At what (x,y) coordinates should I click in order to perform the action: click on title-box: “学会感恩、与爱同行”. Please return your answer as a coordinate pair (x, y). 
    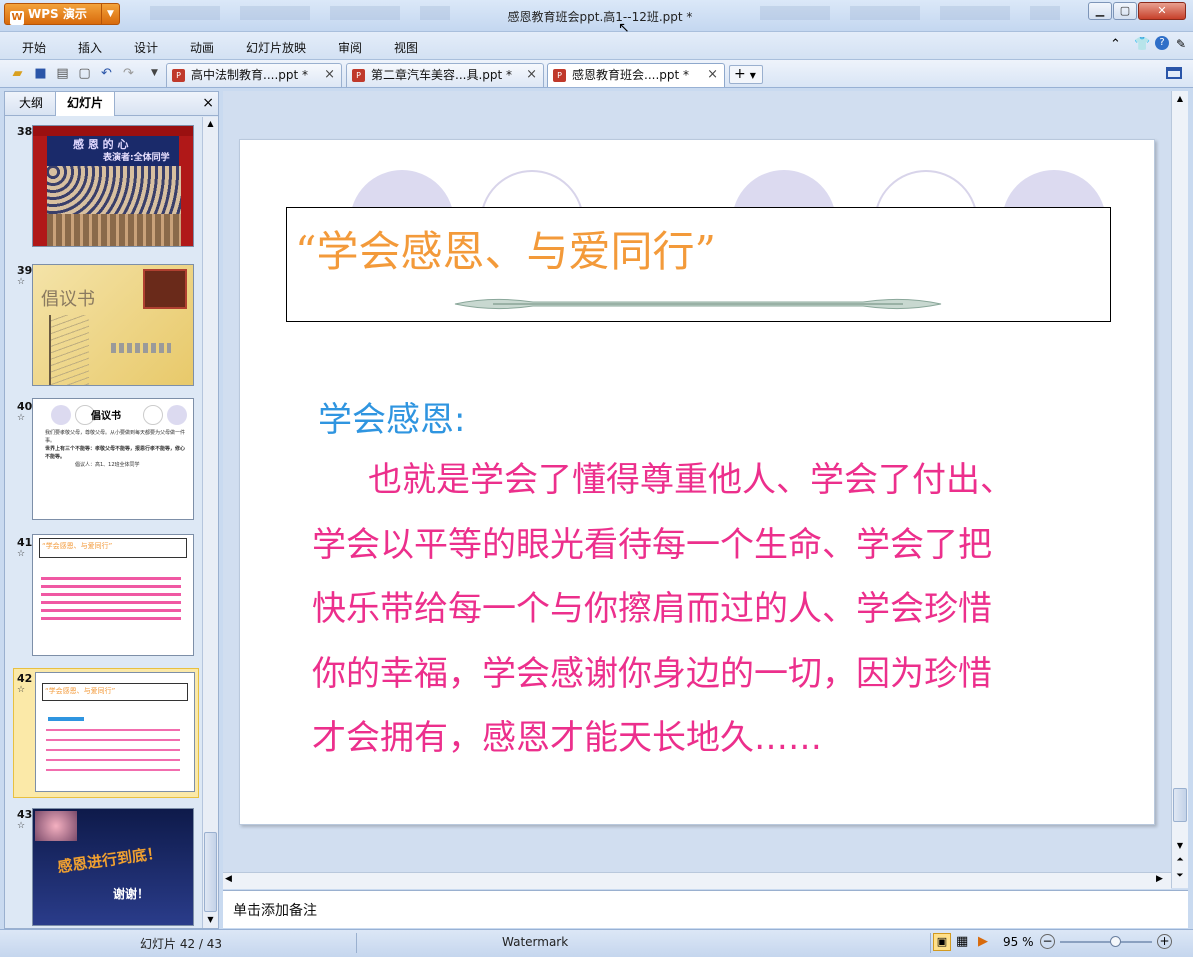
    Looking at the image, I should click on (698, 264).